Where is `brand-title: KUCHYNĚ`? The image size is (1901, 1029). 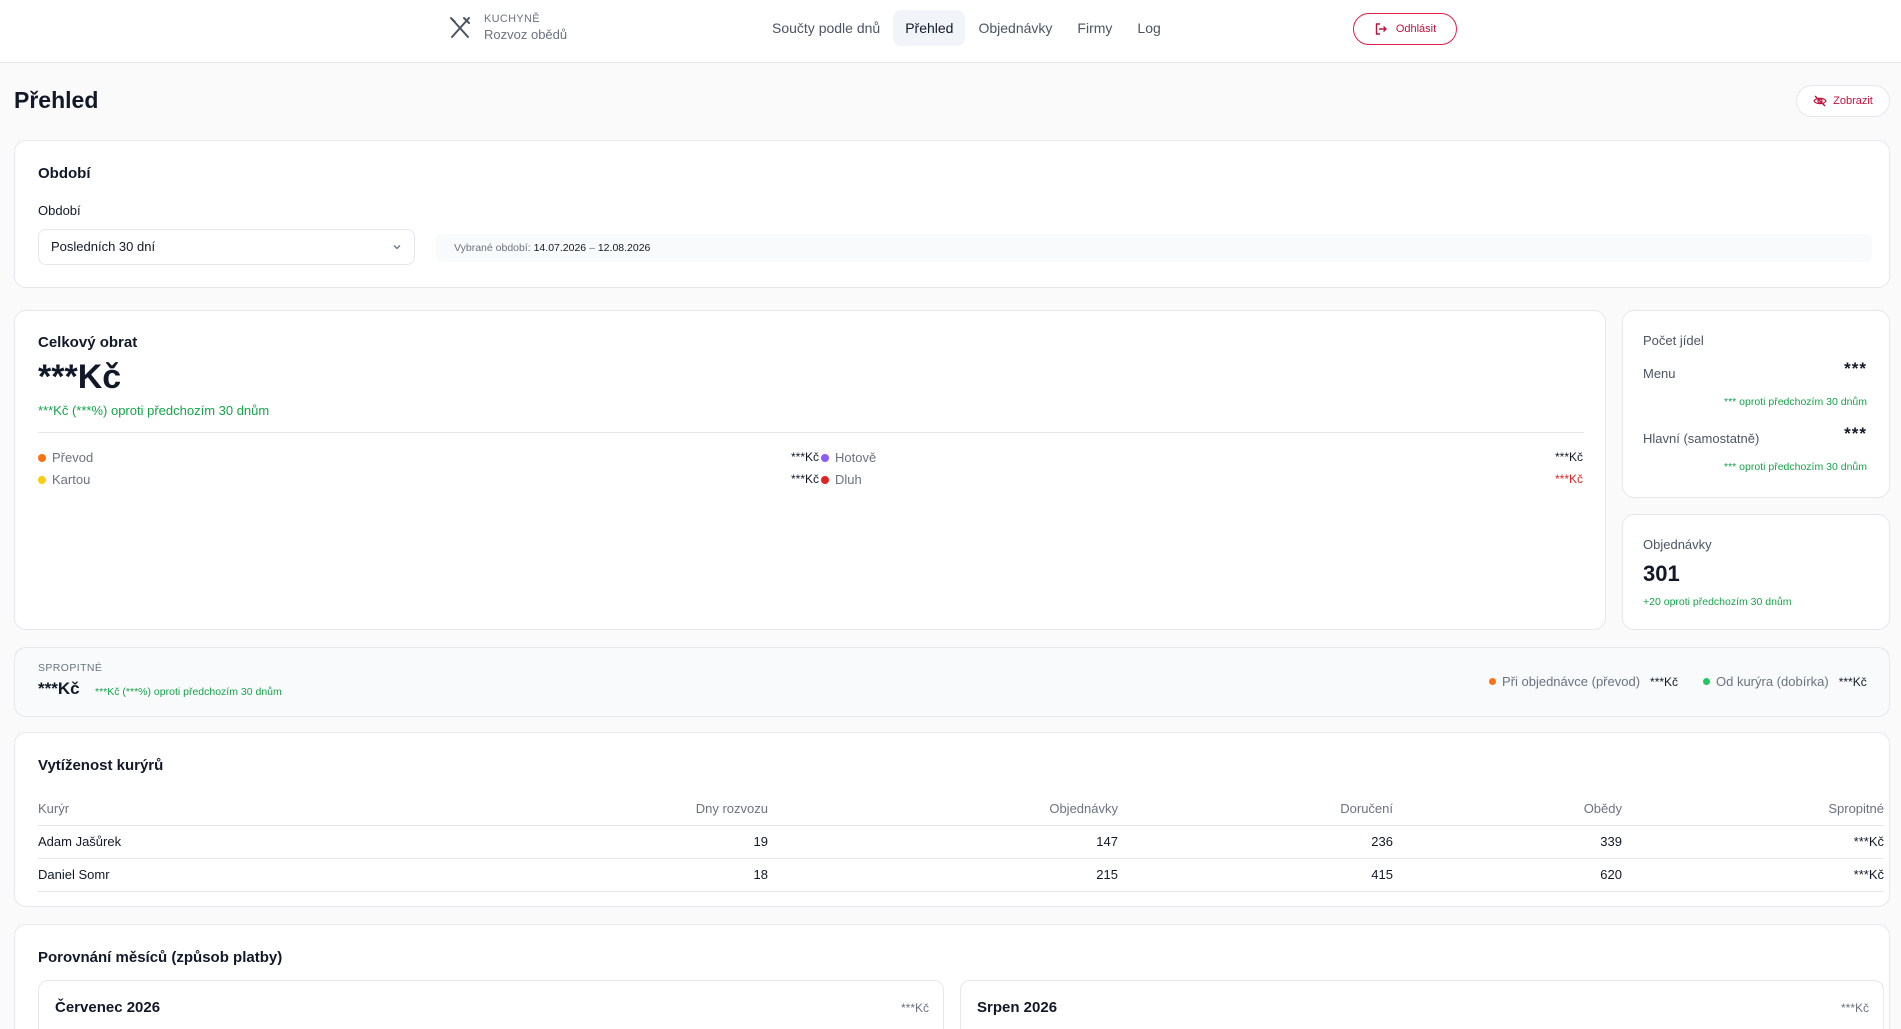 brand-title: KUCHYNĚ is located at coordinates (512, 19).